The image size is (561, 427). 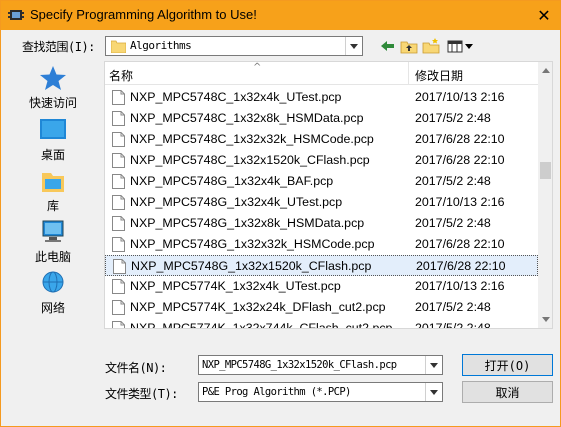 What do you see at coordinates (141, 394) in the screenshot?
I see `filetype-label: 文件类型(T):` at bounding box center [141, 394].